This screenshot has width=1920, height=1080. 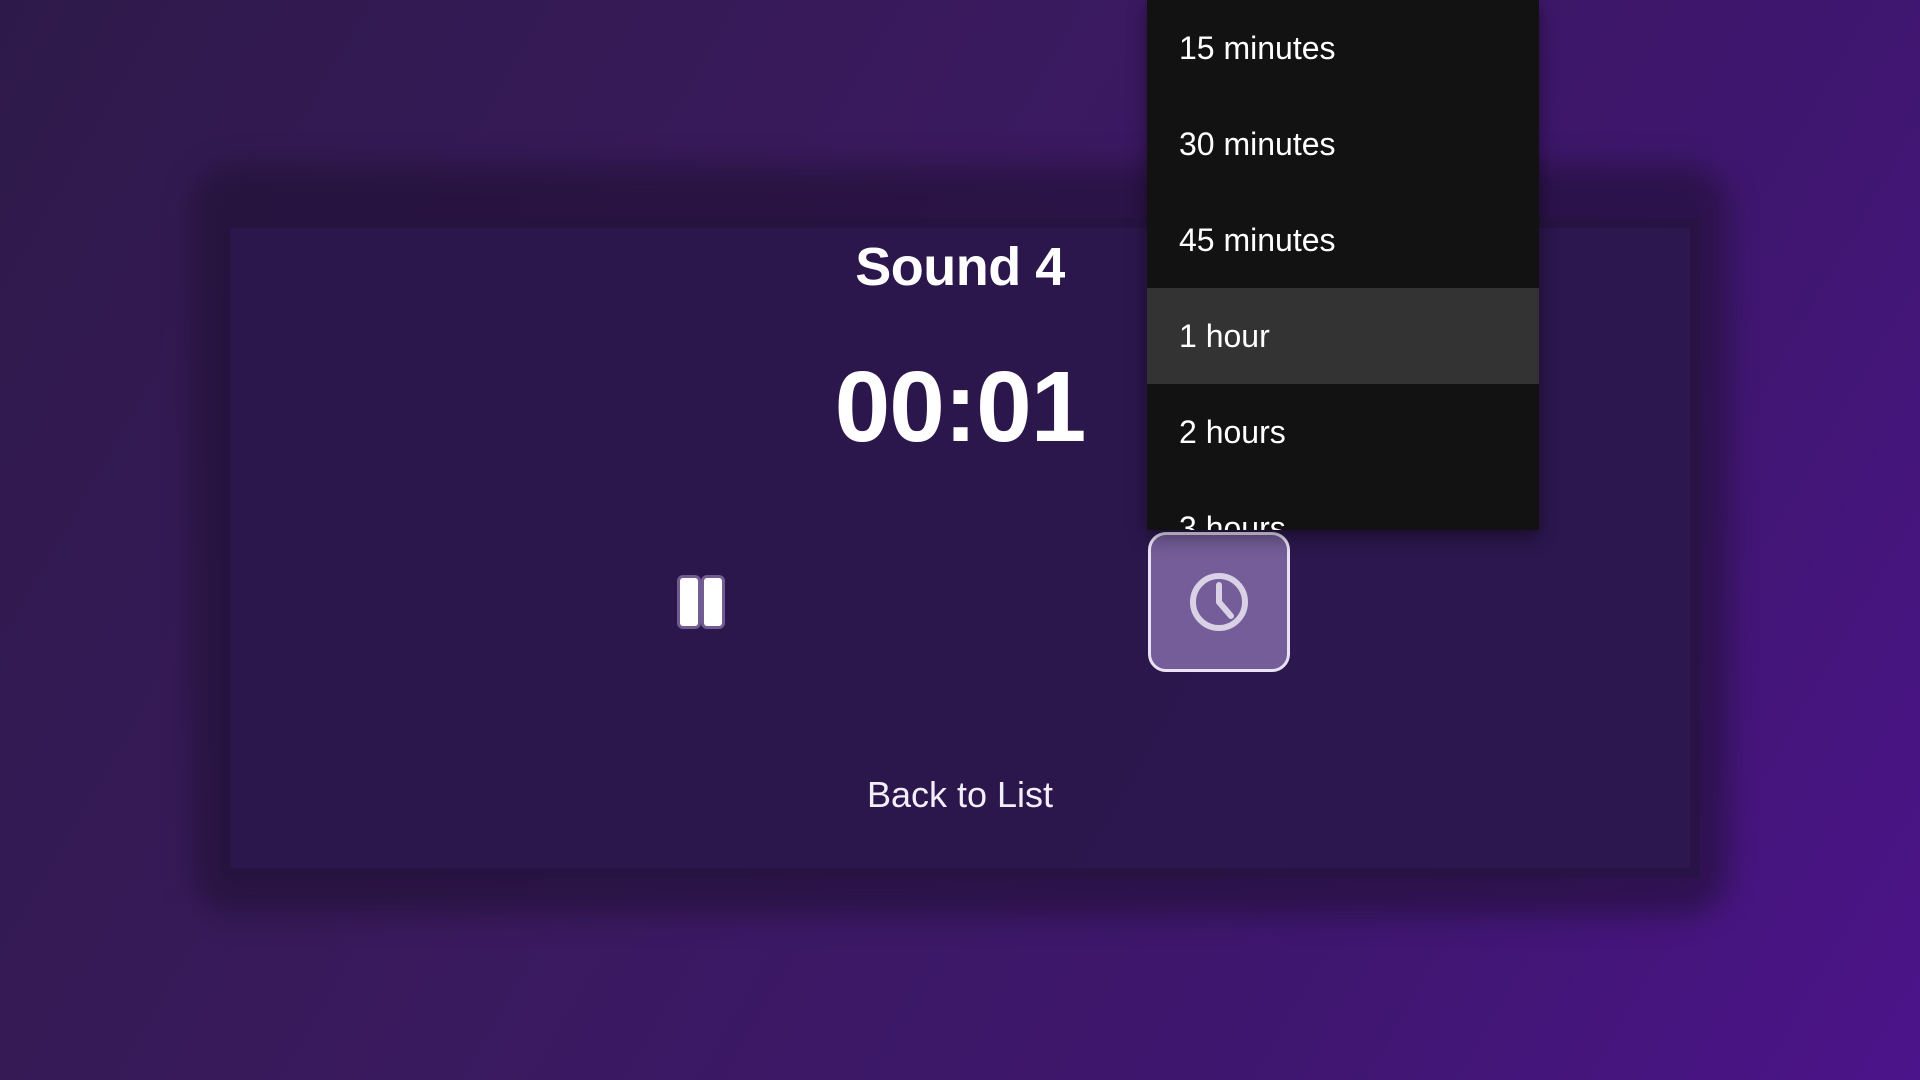 What do you see at coordinates (1343, 432) in the screenshot?
I see `timer-option-2-hours: 2 hours` at bounding box center [1343, 432].